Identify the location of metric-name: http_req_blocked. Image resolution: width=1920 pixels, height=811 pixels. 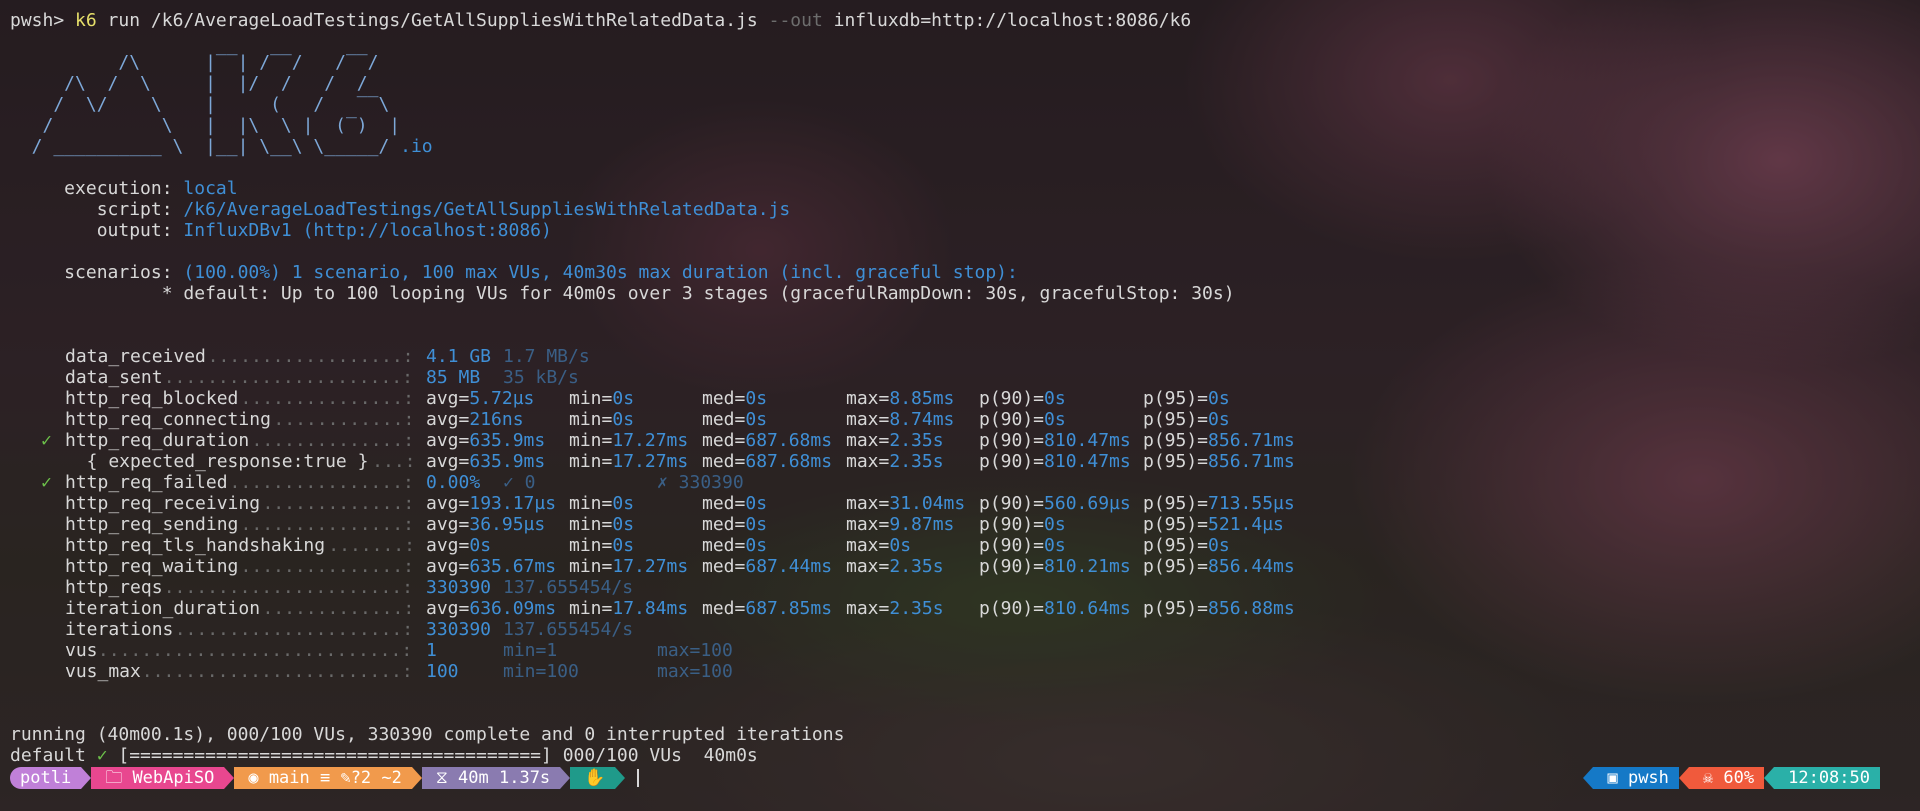
(152, 398).